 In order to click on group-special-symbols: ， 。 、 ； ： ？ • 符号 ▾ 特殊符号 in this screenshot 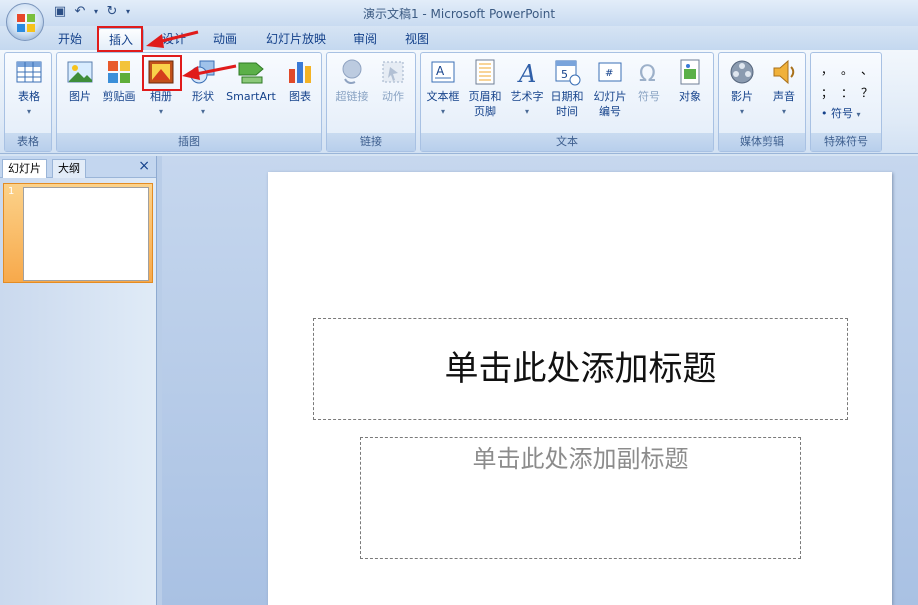, I will do `click(846, 102)`.